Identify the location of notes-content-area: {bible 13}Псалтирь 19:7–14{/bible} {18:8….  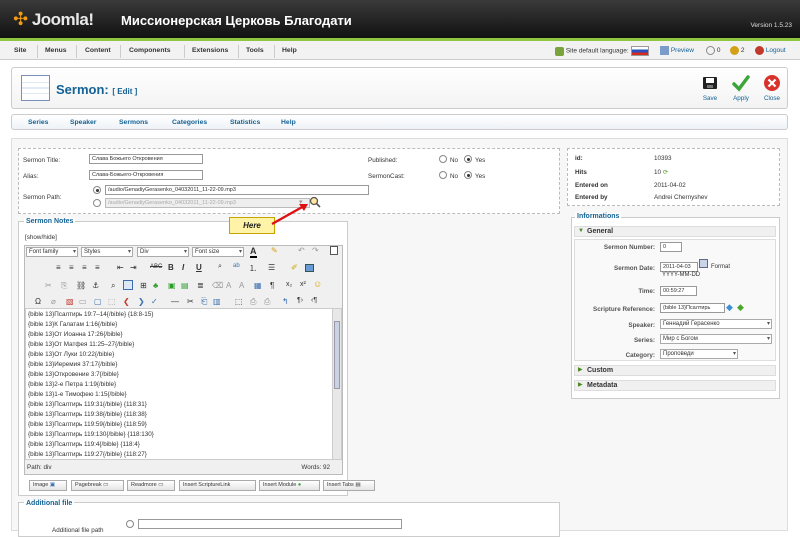
(183, 384).